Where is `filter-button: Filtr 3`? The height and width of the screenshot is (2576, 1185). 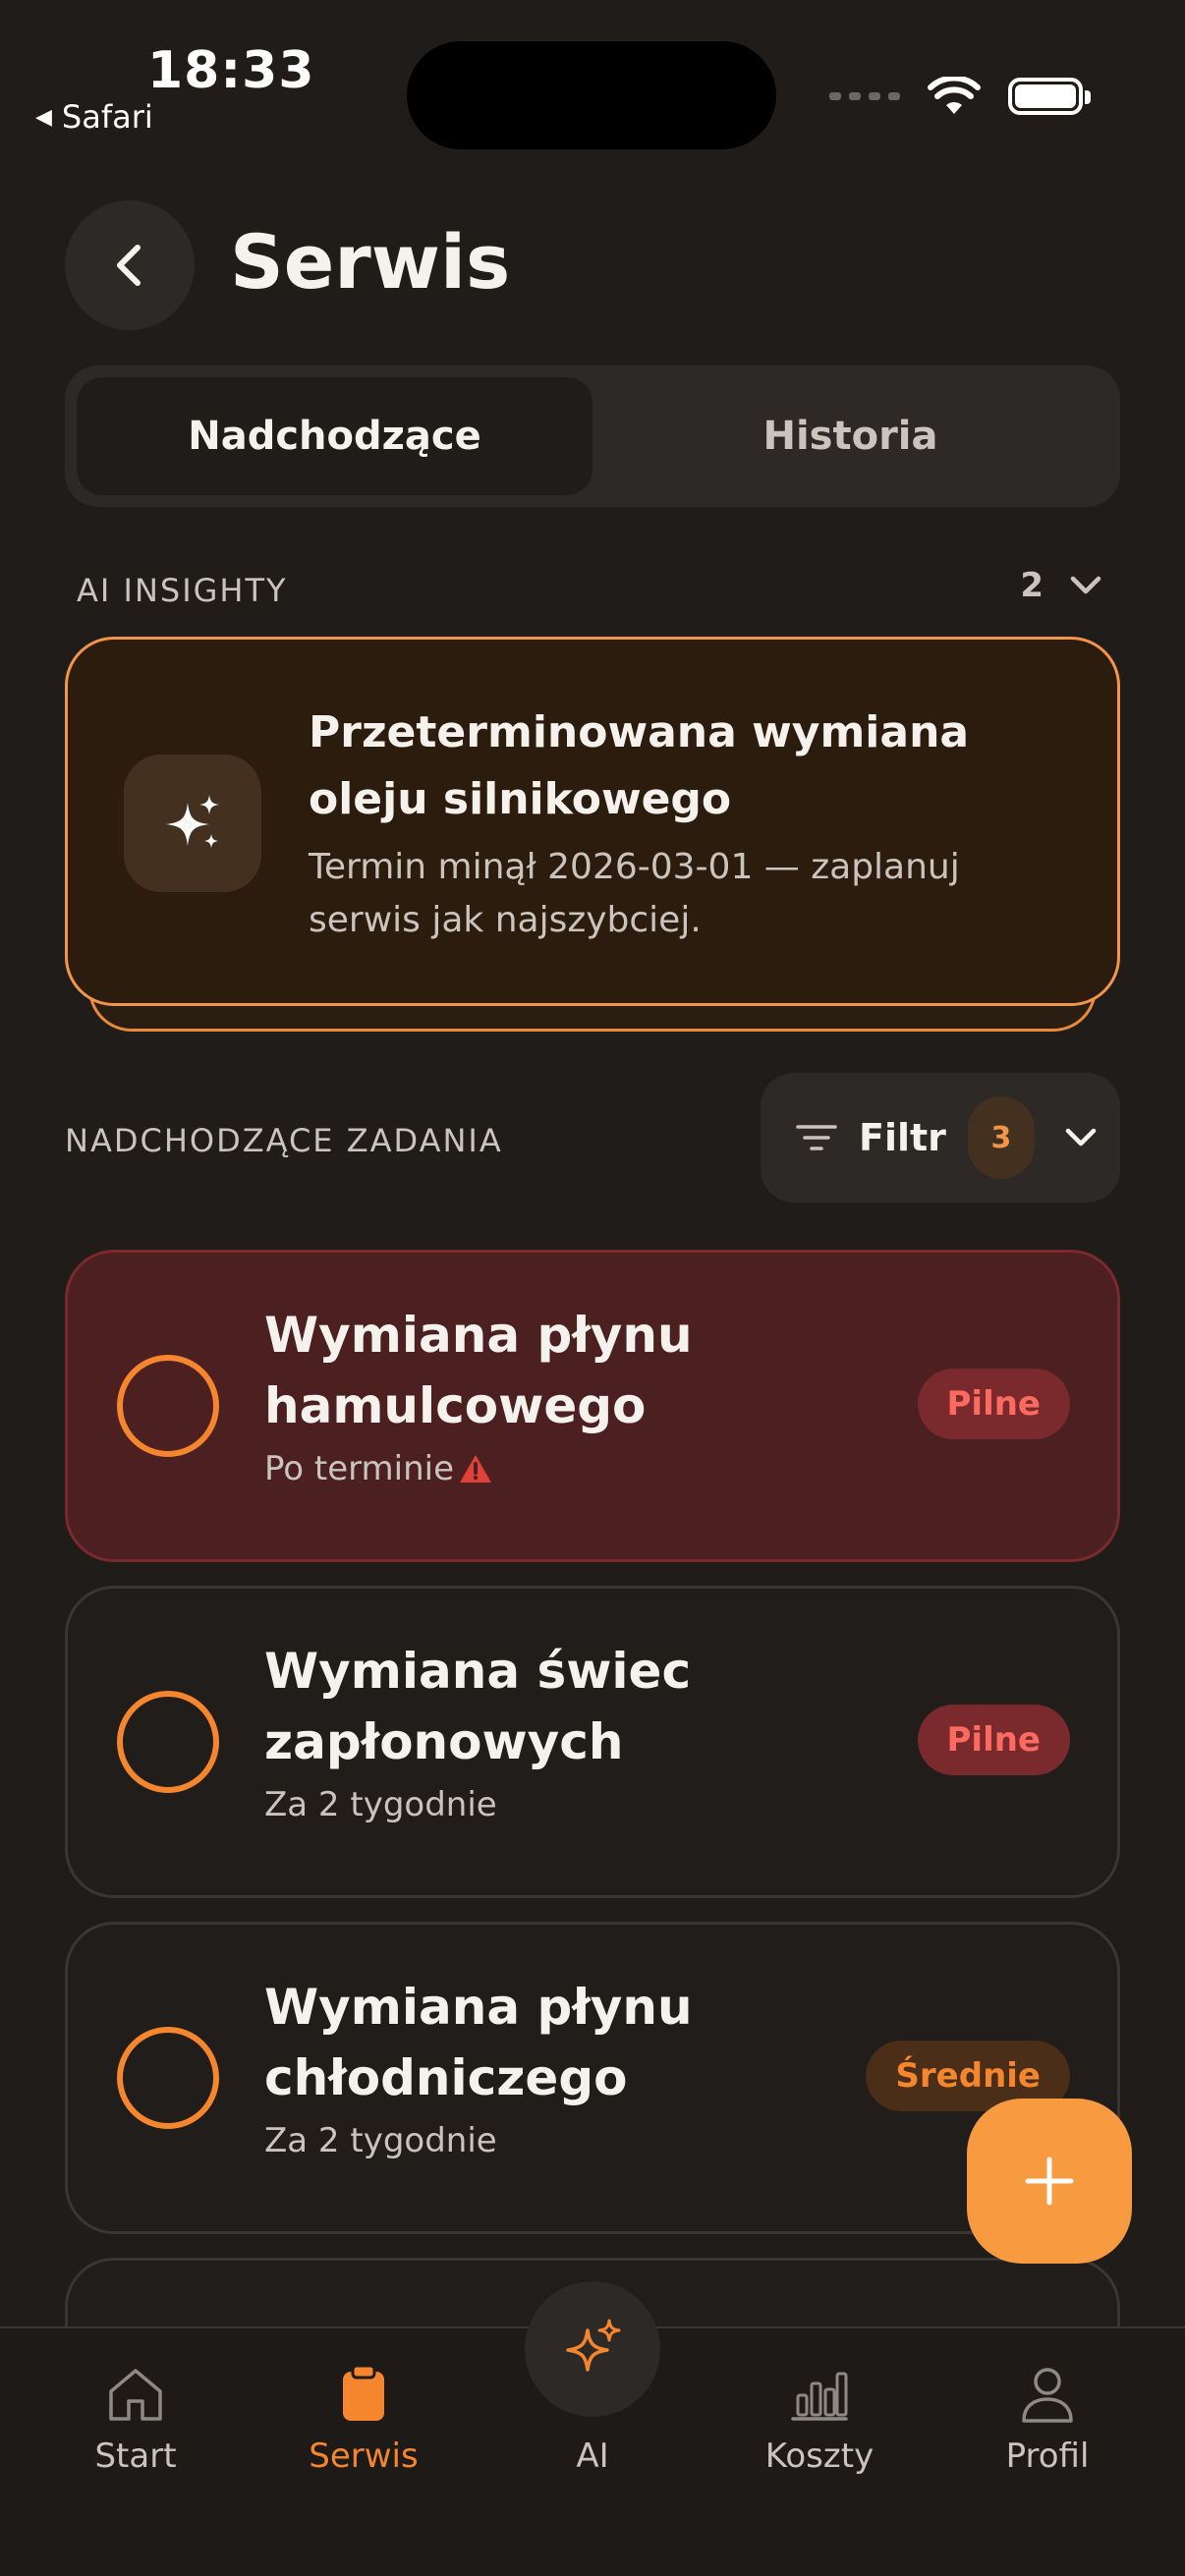
filter-button: Filtr 3 is located at coordinates (941, 1138).